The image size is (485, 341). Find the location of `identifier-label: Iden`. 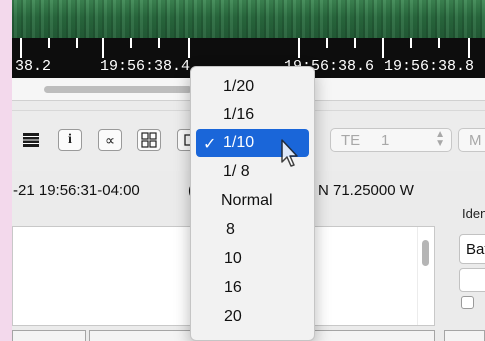

identifier-label: Iden is located at coordinates (473, 213).